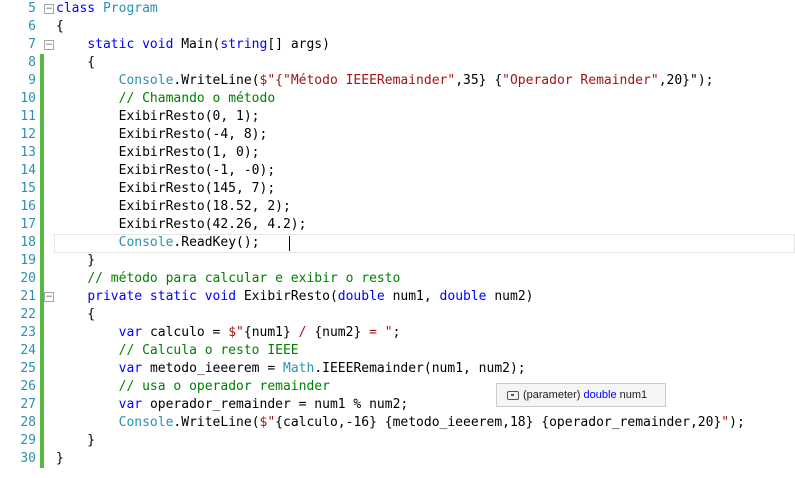 Image resolution: width=795 pixels, height=478 pixels. I want to click on line-number: 22, so click(28, 314).